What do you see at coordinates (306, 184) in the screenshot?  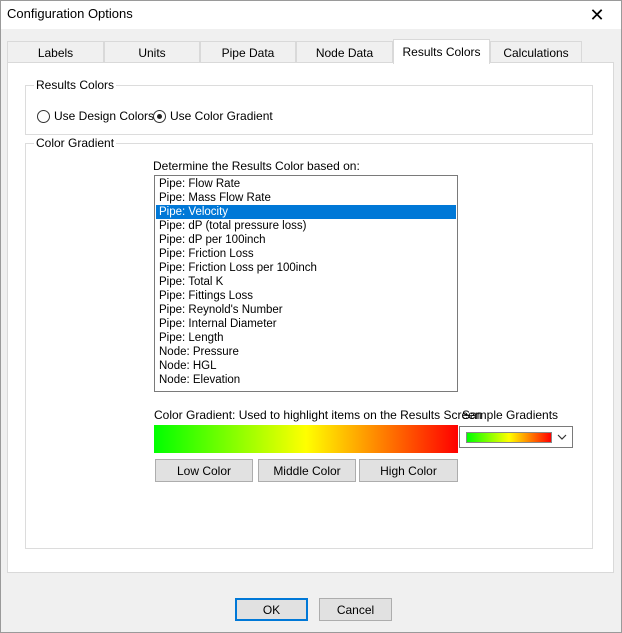 I see `list-item: Pipe: Flow Rate` at bounding box center [306, 184].